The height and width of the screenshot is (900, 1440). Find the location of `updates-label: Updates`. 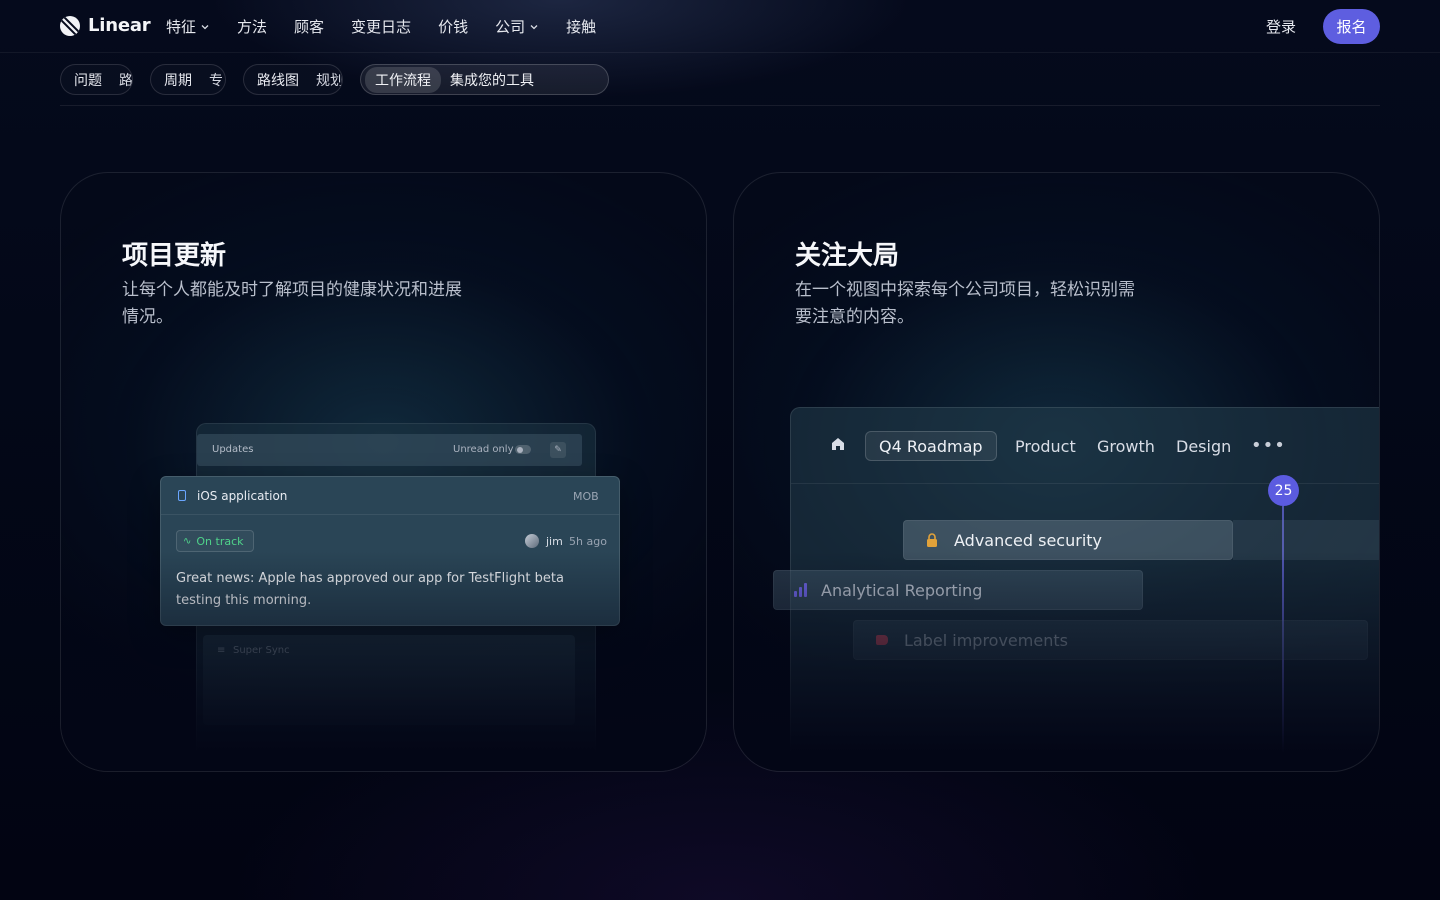

updates-label: Updates is located at coordinates (233, 449).